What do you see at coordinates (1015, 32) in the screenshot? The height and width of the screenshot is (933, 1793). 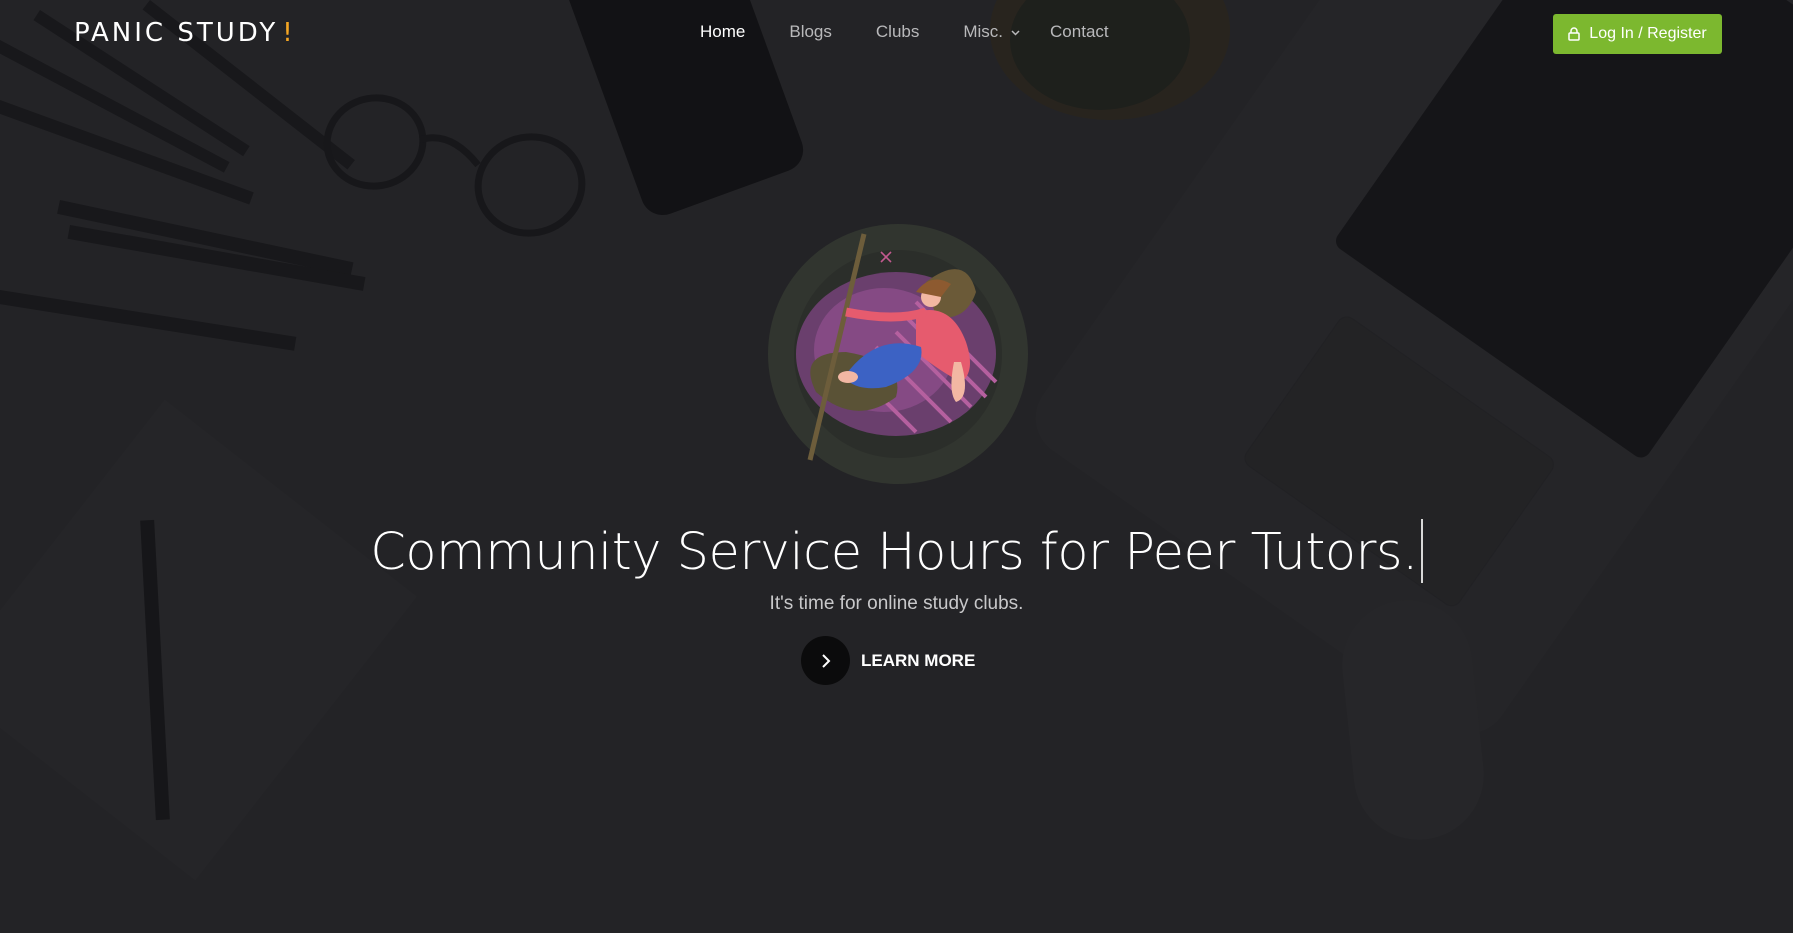 I see `chevron-down-icon` at bounding box center [1015, 32].